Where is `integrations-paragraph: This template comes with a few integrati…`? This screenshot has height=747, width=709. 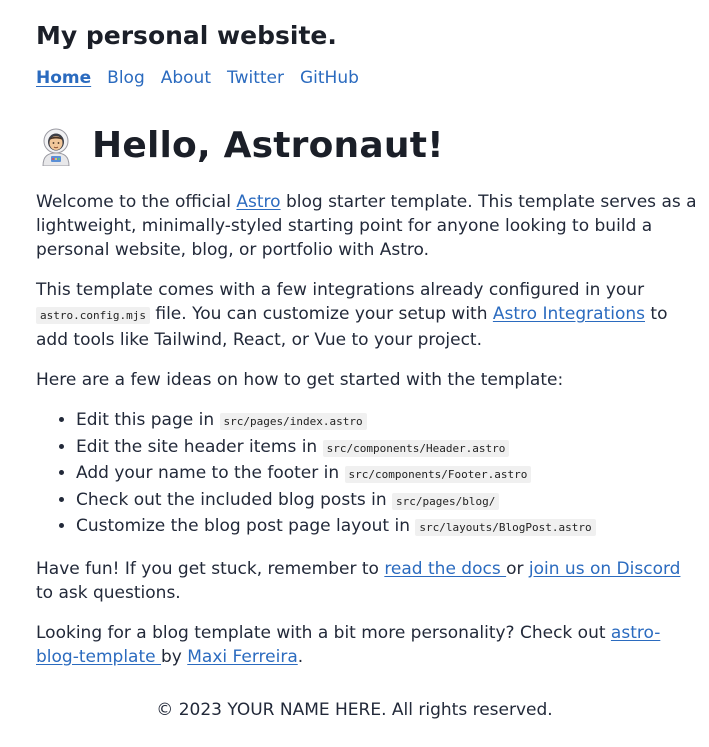 integrations-paragraph: This template comes with a few integrati… is located at coordinates (352, 315).